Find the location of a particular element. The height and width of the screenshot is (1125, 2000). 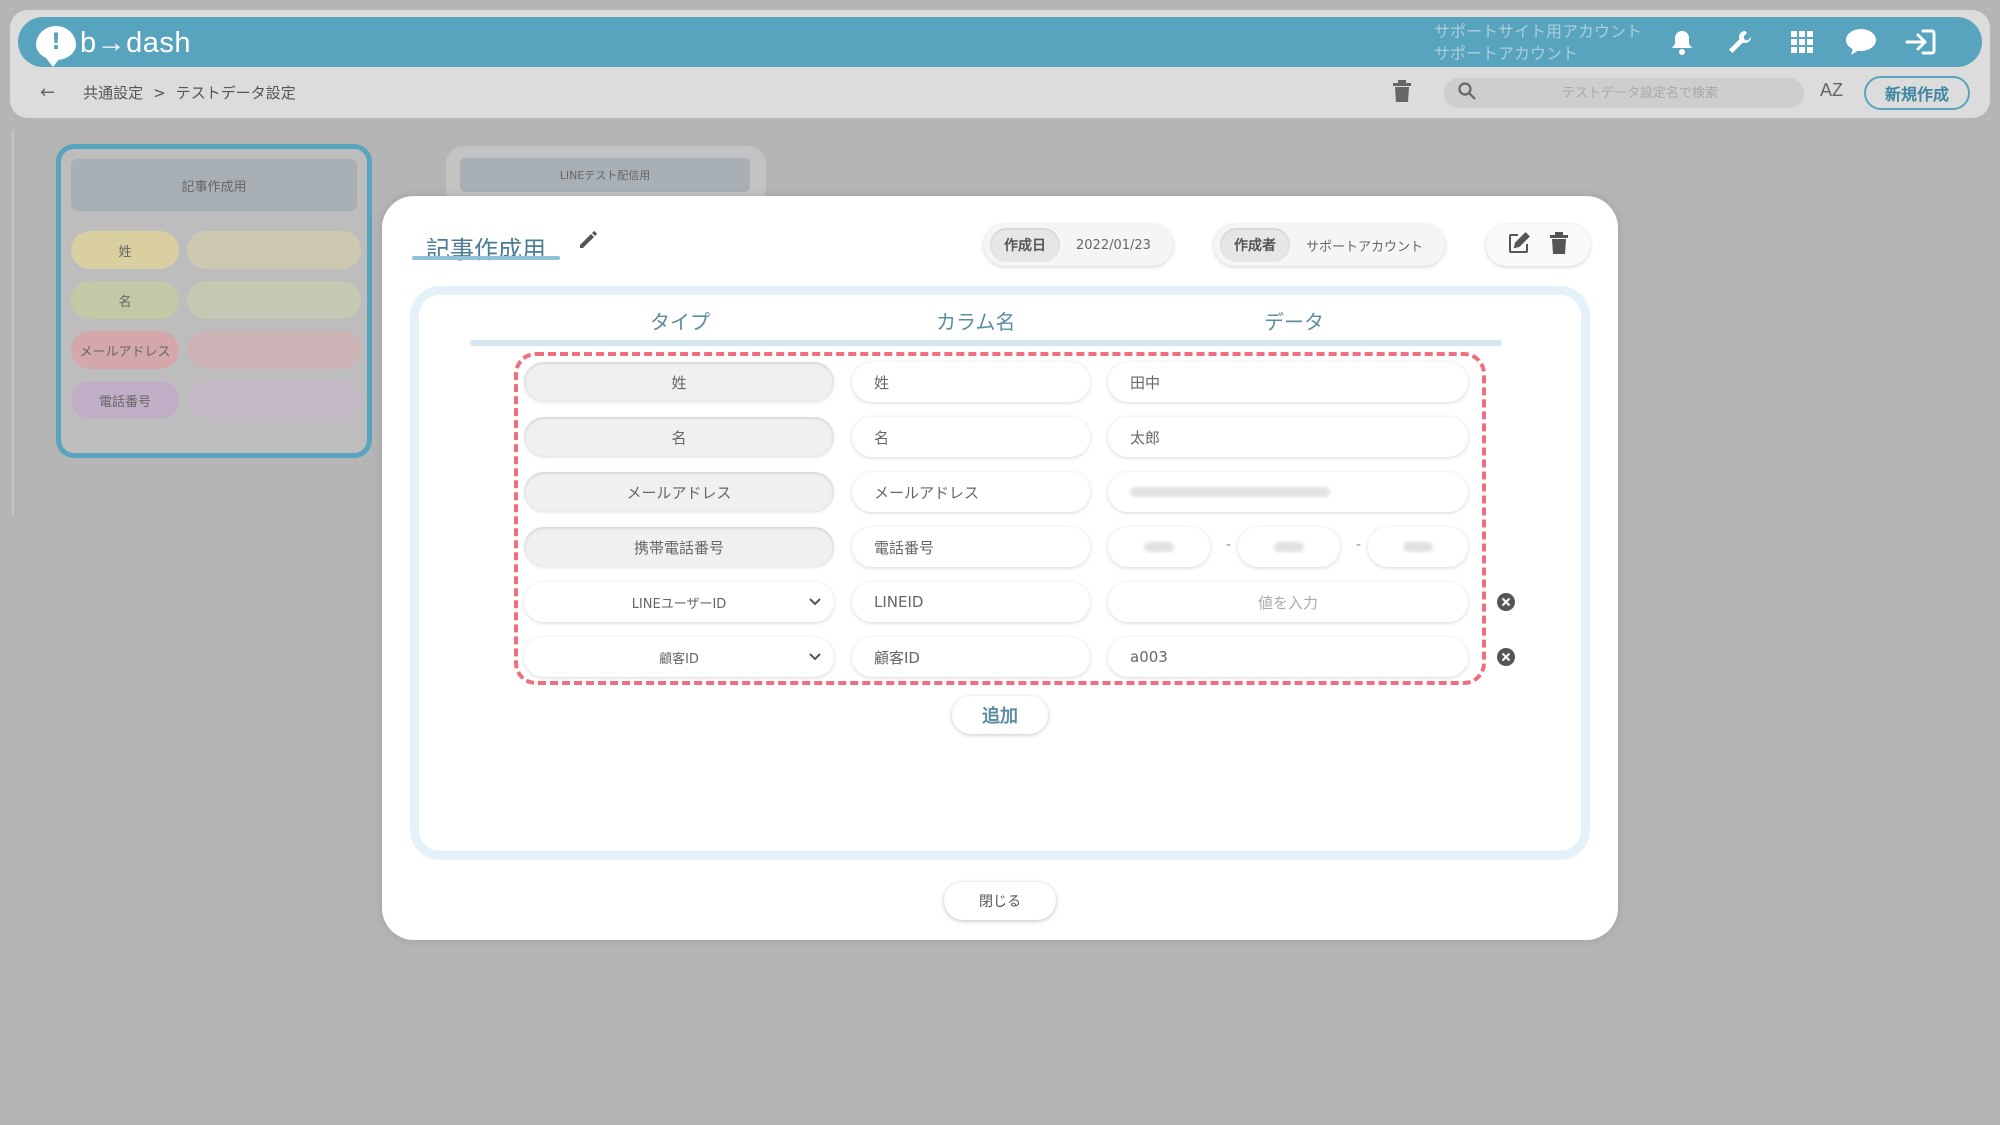

divider is located at coordinates (13, 322).